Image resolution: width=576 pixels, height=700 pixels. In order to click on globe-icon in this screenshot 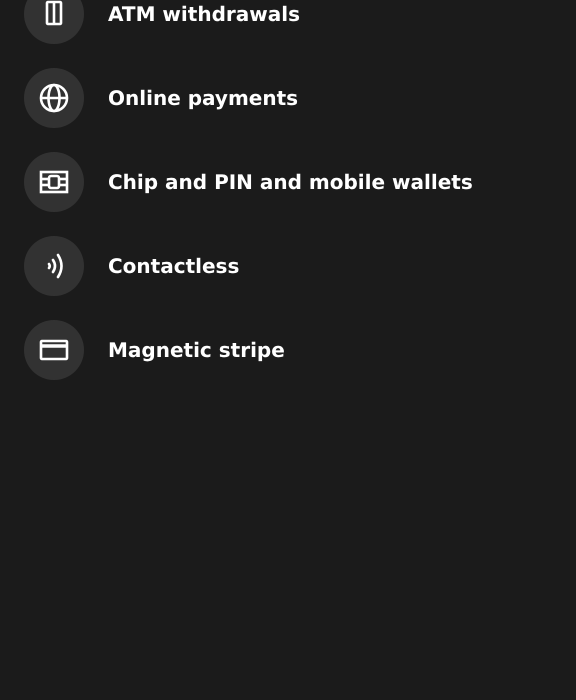, I will do `click(54, 98)`.